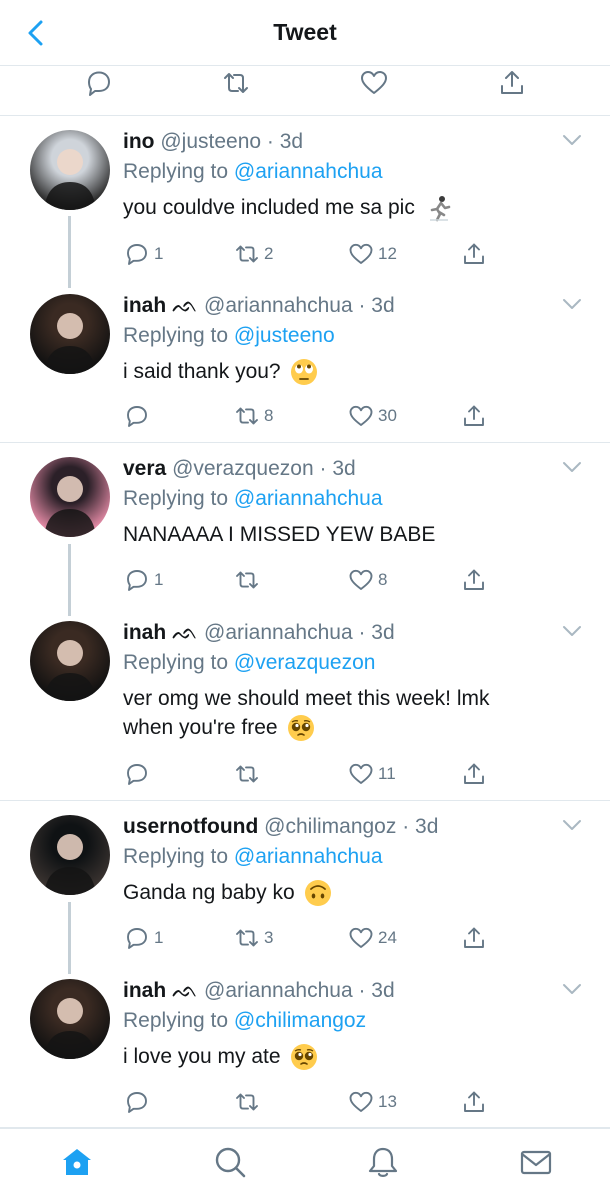  What do you see at coordinates (306, 698) in the screenshot?
I see `tweet-text-line: ver omg we should meet this week! lmk` at bounding box center [306, 698].